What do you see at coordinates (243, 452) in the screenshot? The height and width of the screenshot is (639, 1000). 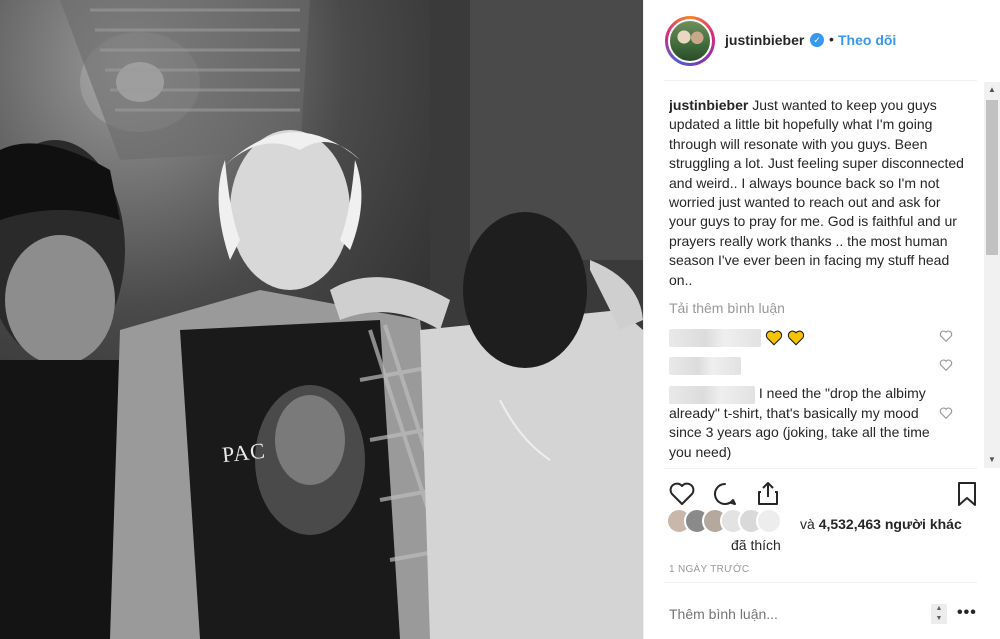 I see `shirt-print-text: PAC` at bounding box center [243, 452].